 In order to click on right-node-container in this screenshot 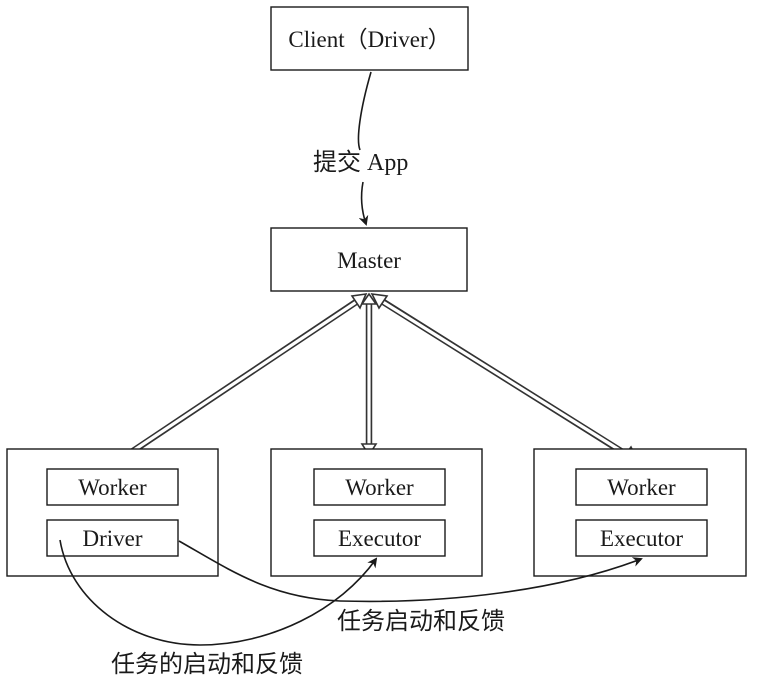, I will do `click(640, 512)`.